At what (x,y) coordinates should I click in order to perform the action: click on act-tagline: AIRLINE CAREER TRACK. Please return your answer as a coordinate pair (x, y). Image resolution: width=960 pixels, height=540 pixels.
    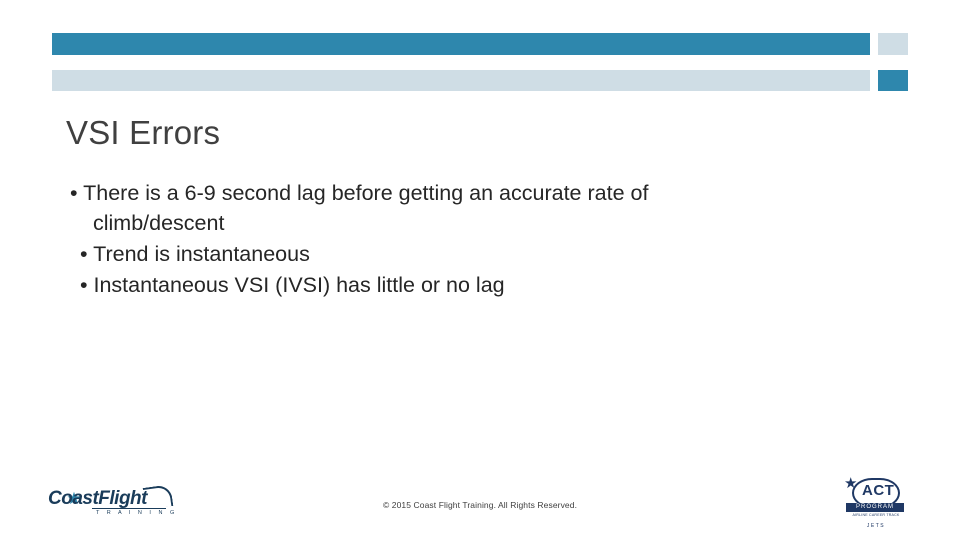
    Looking at the image, I should click on (876, 515).